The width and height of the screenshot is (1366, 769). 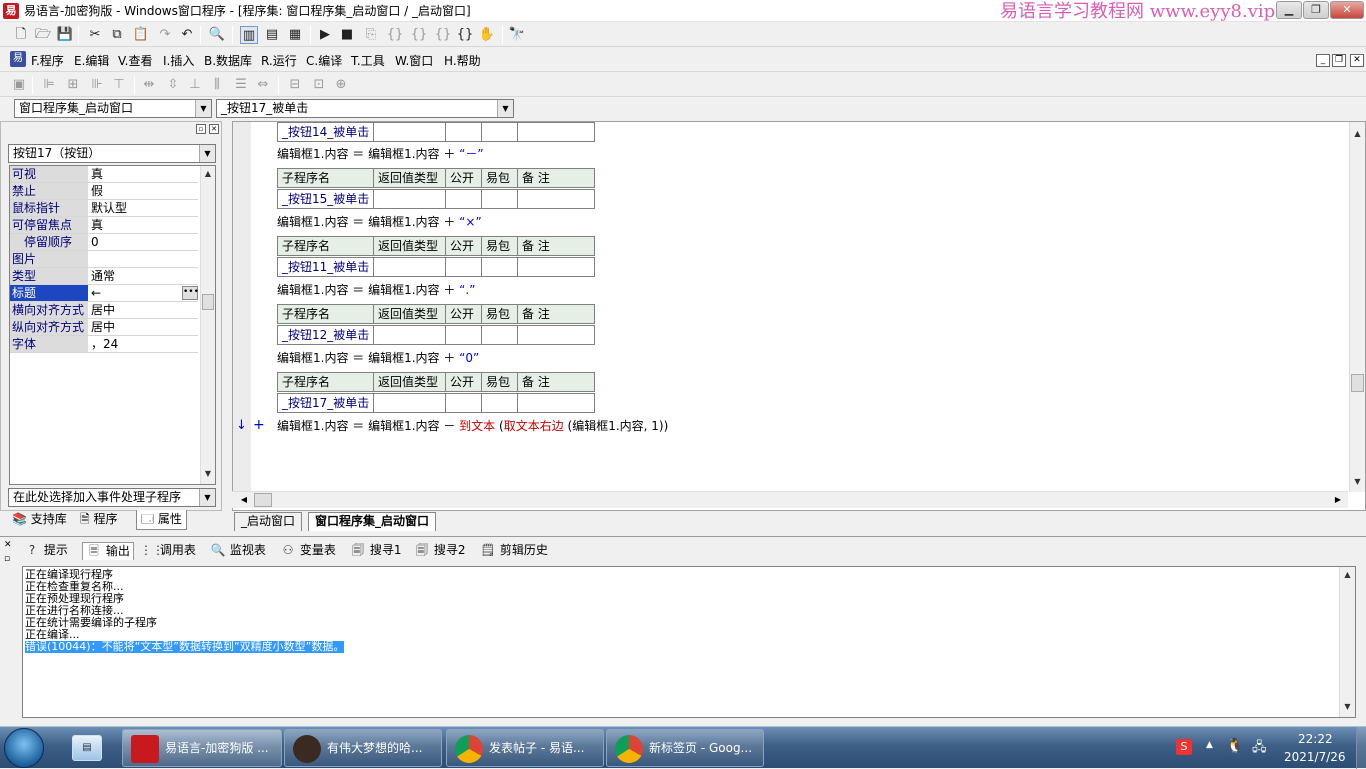 I want to click on menu-compile: C.编译, so click(x=324, y=61).